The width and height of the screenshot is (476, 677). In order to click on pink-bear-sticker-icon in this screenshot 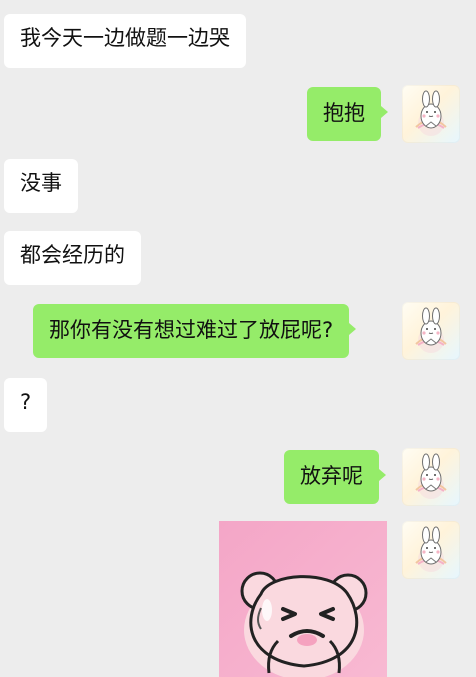, I will do `click(303, 599)`.